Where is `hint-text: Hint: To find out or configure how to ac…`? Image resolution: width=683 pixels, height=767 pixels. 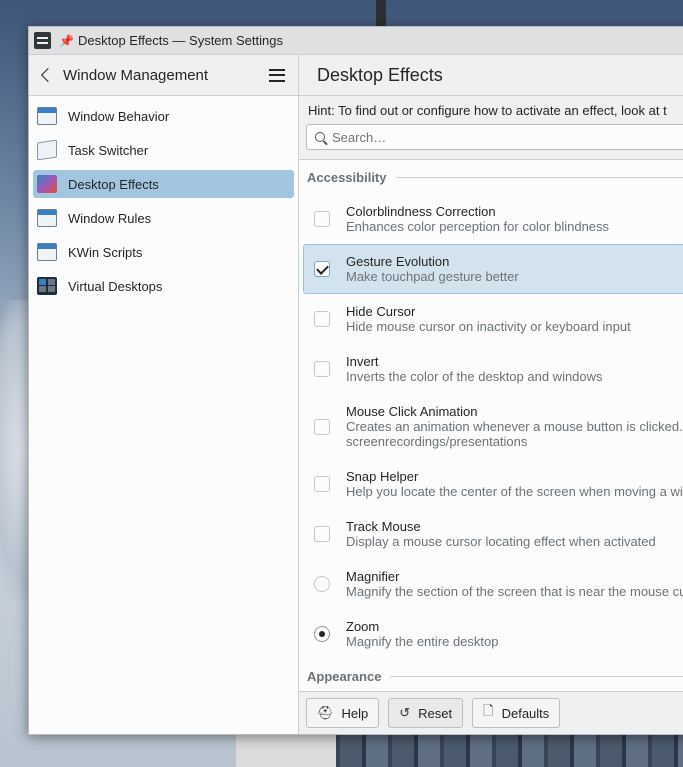 hint-text: Hint: To find out or configure how to ac… is located at coordinates (487, 110).